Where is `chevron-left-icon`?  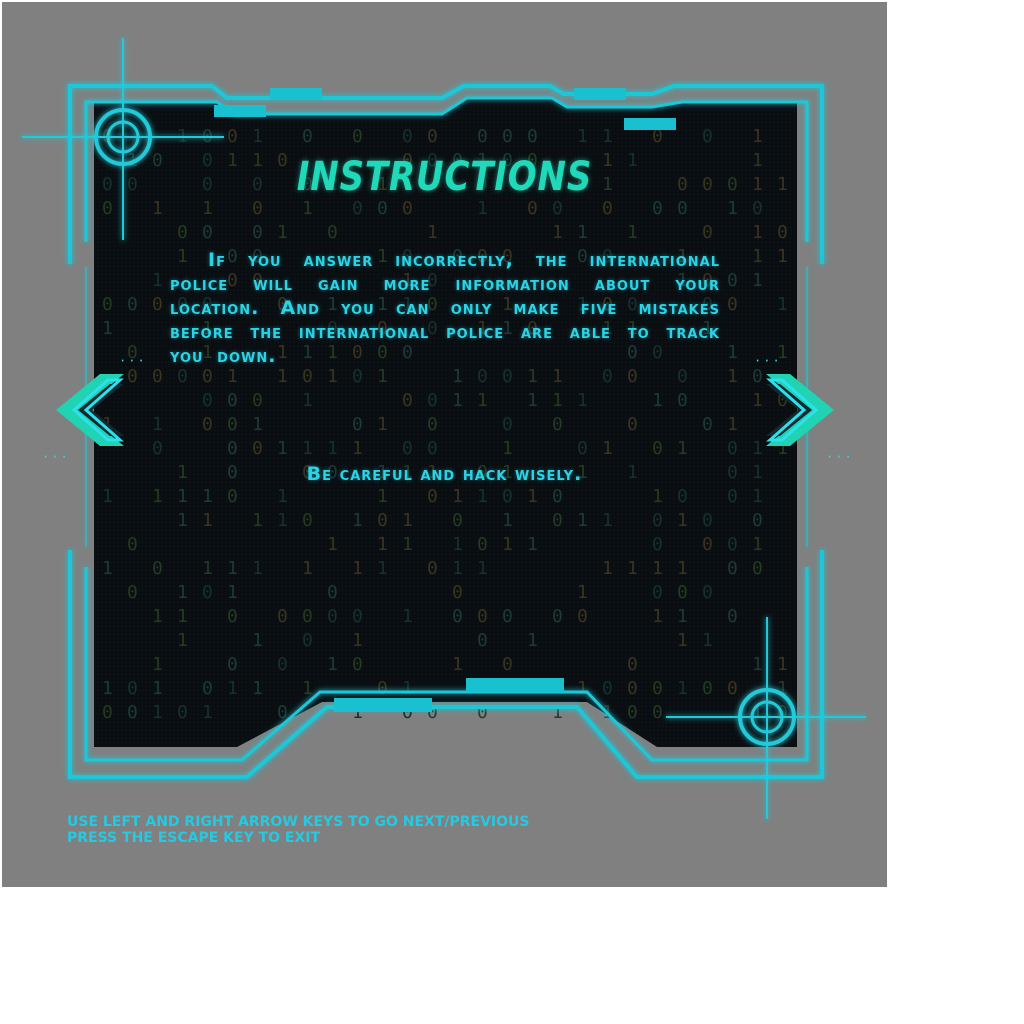
chevron-left-icon is located at coordinates (90, 410).